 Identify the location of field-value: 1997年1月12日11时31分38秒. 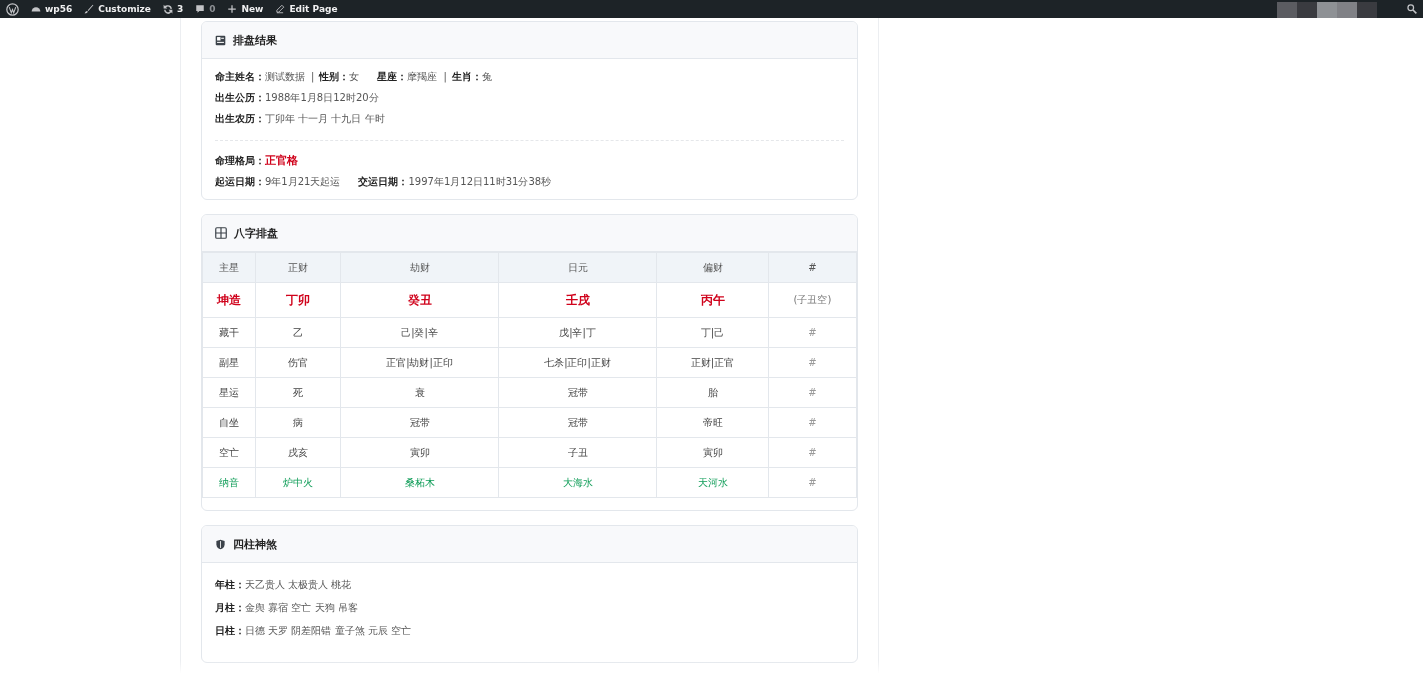
(480, 181).